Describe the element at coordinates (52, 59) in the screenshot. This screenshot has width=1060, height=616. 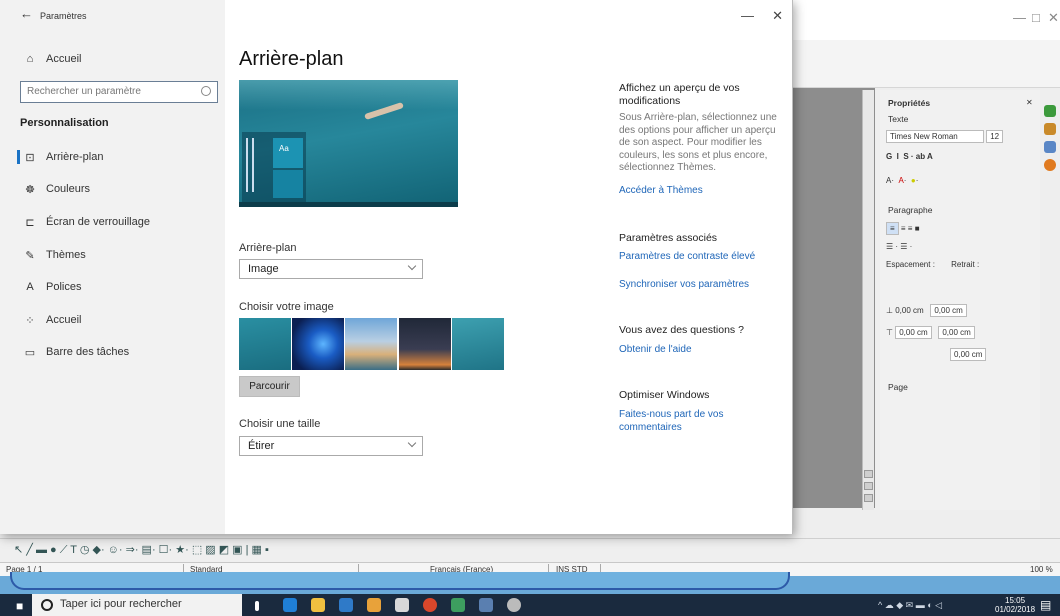
I see `nav-home: ⌂ Accueil` at that location.